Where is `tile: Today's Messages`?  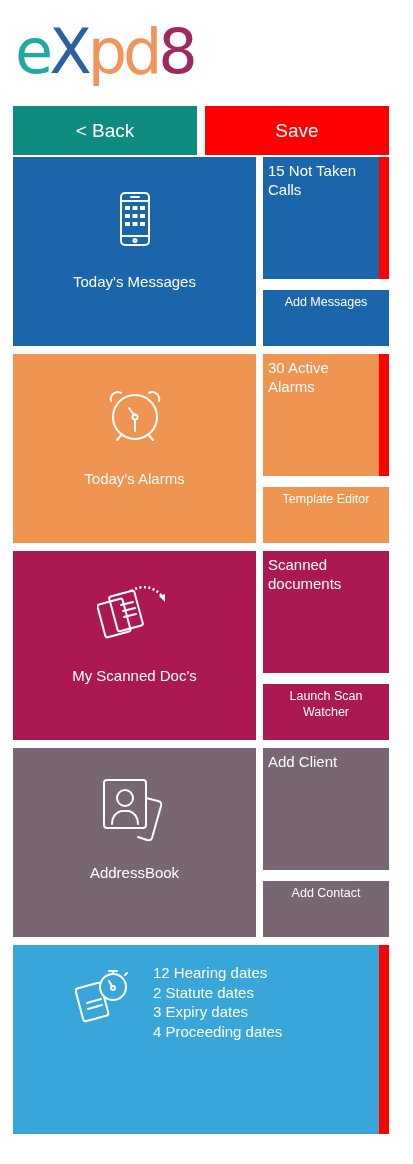 tile: Today's Messages is located at coordinates (134, 251).